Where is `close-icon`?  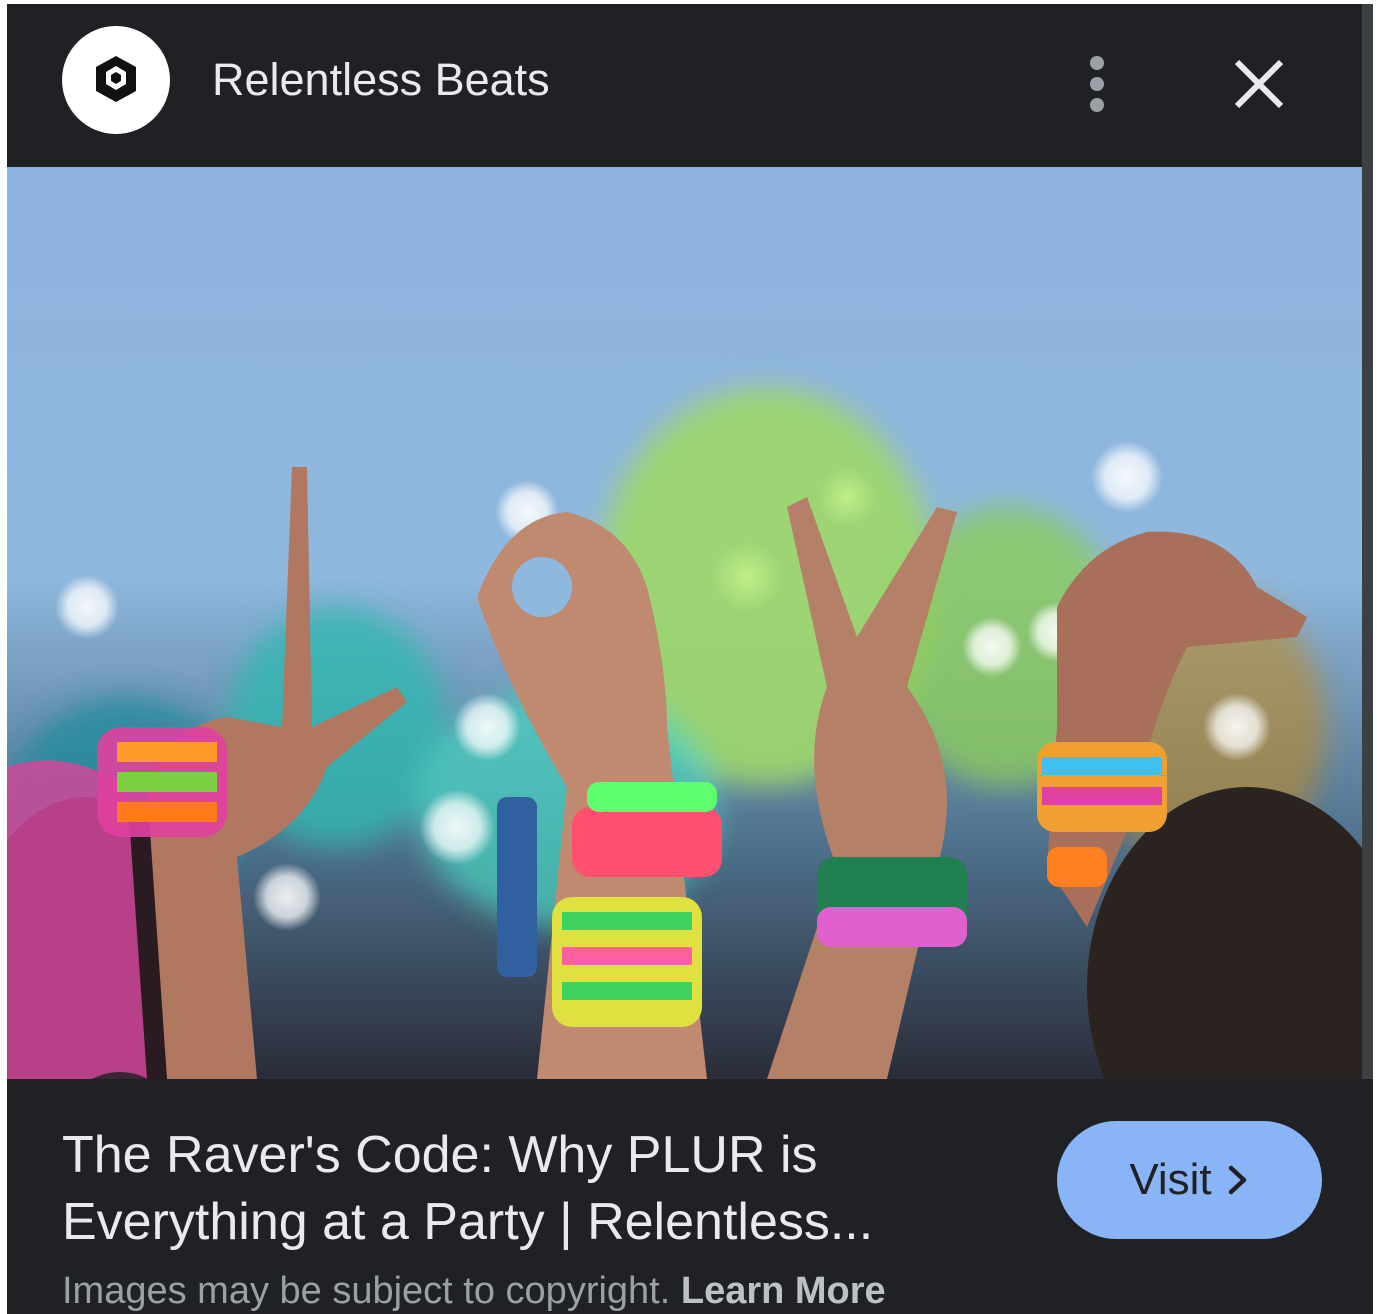
close-icon is located at coordinates (1259, 84).